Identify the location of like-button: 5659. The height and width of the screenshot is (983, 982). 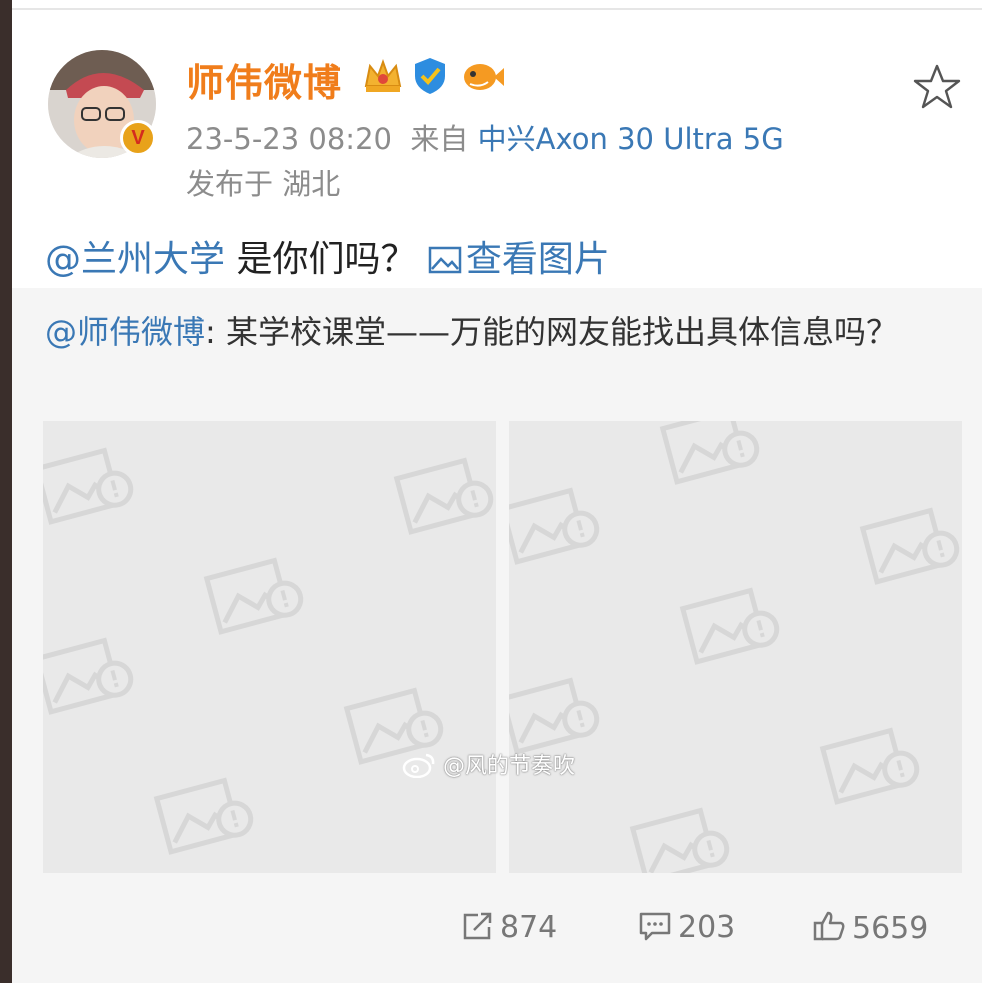
(870, 928).